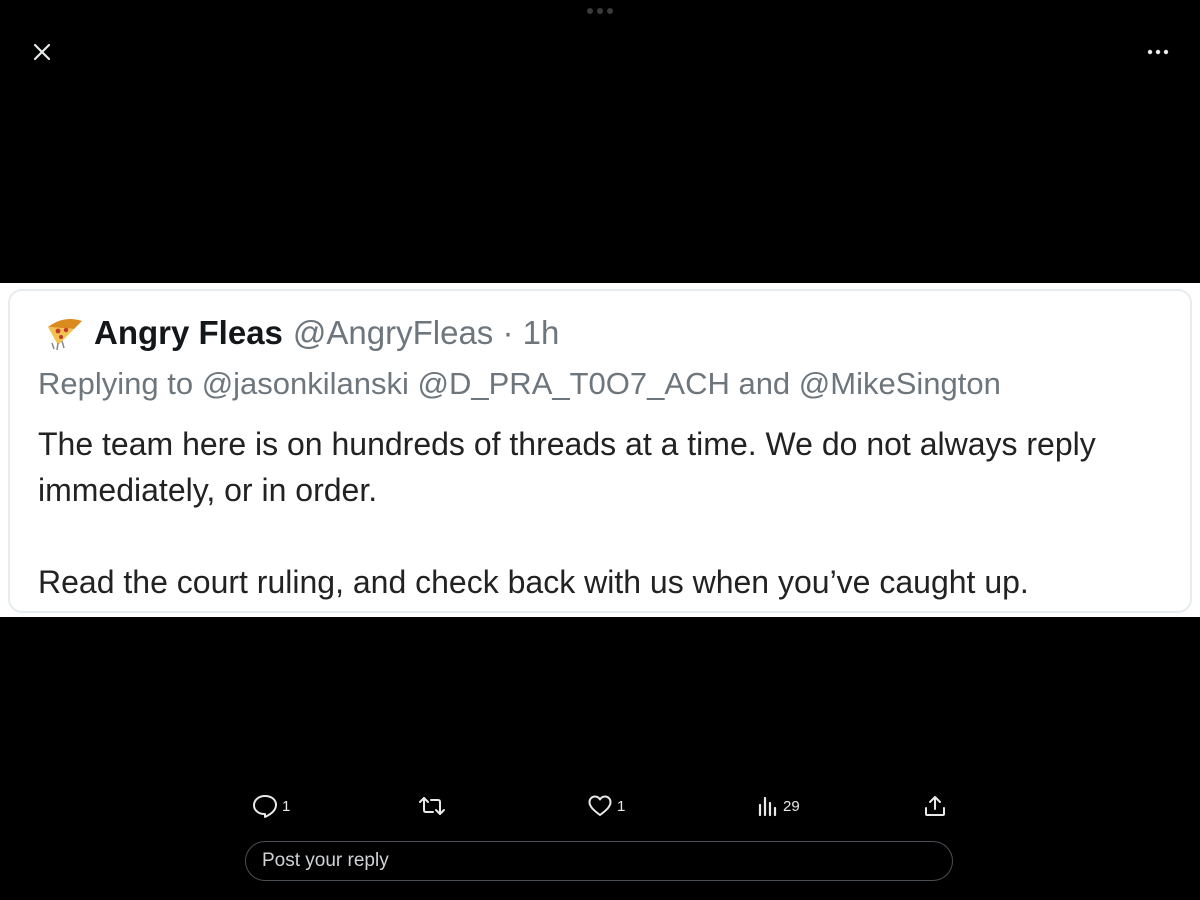  What do you see at coordinates (767, 806) in the screenshot?
I see `views-chart-icon` at bounding box center [767, 806].